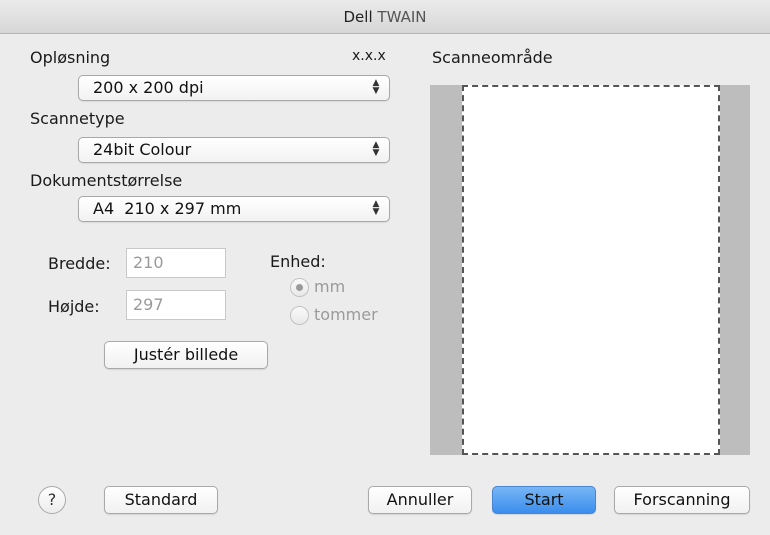  What do you see at coordinates (148, 87) in the screenshot?
I see `resolution-value: 200 x 200 dpi` at bounding box center [148, 87].